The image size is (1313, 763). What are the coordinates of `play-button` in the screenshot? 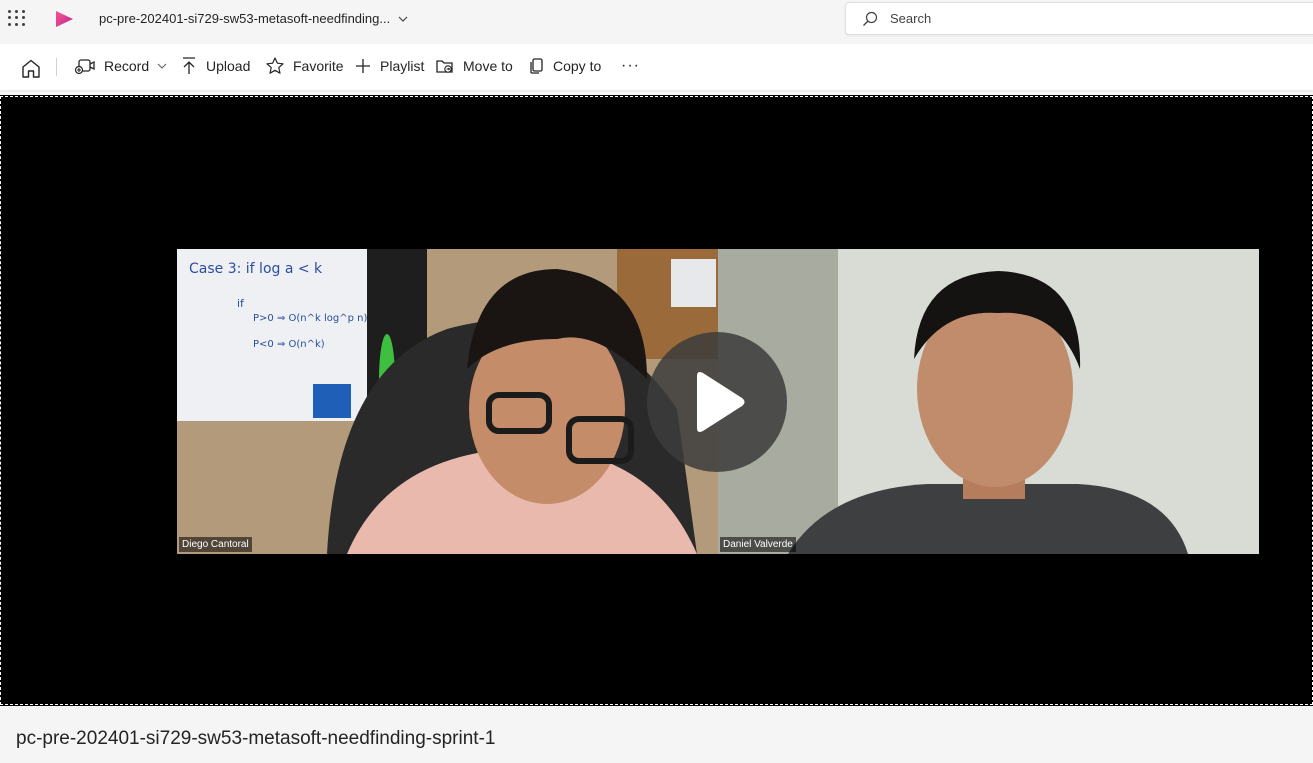 It's located at (717, 402).